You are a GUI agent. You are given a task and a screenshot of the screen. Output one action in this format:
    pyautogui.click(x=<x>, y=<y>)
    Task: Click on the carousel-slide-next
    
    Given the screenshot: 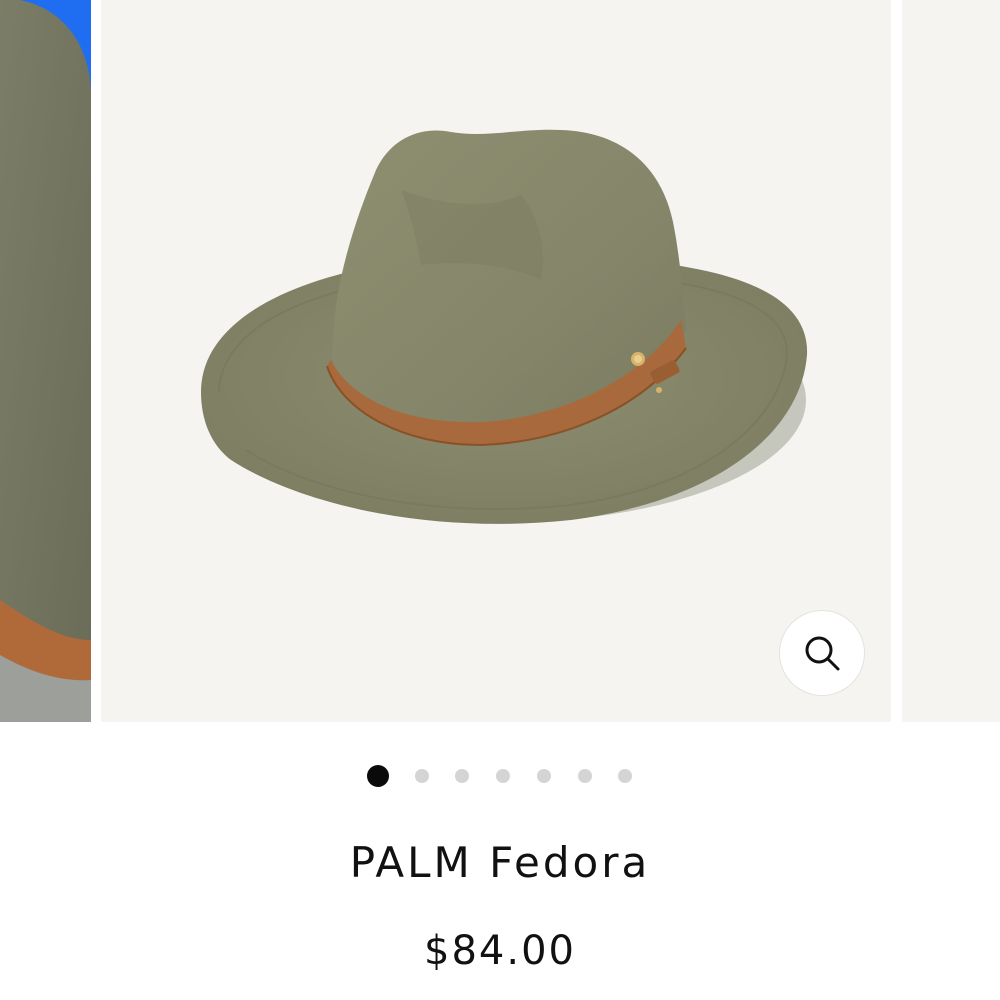 What is the action you would take?
    pyautogui.click(x=951, y=361)
    